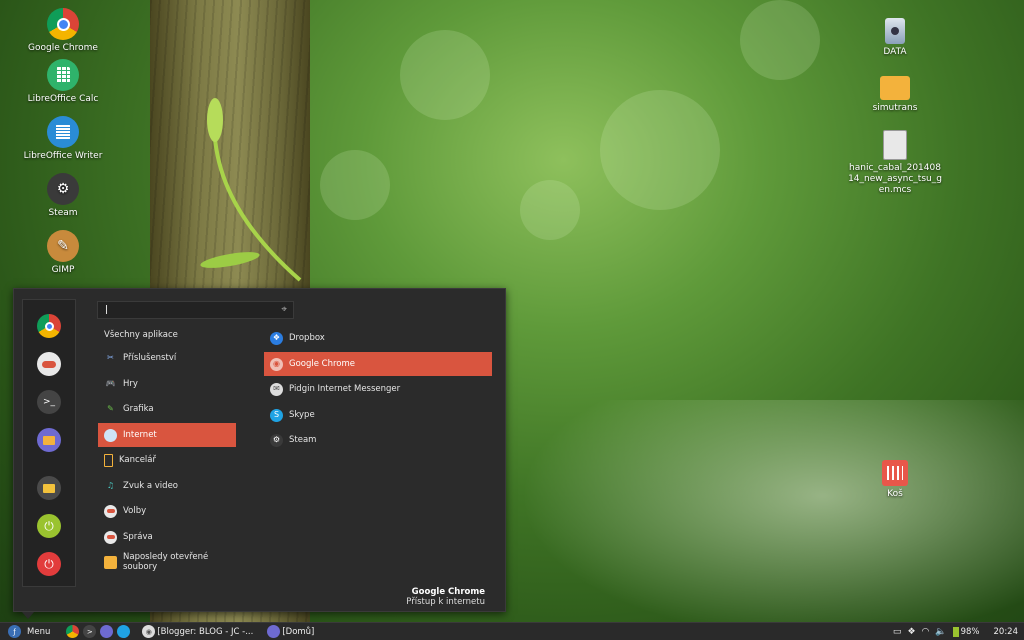 The image size is (1024, 640). What do you see at coordinates (895, 38) in the screenshot?
I see `desktop-icon-data-drive: DATA` at bounding box center [895, 38].